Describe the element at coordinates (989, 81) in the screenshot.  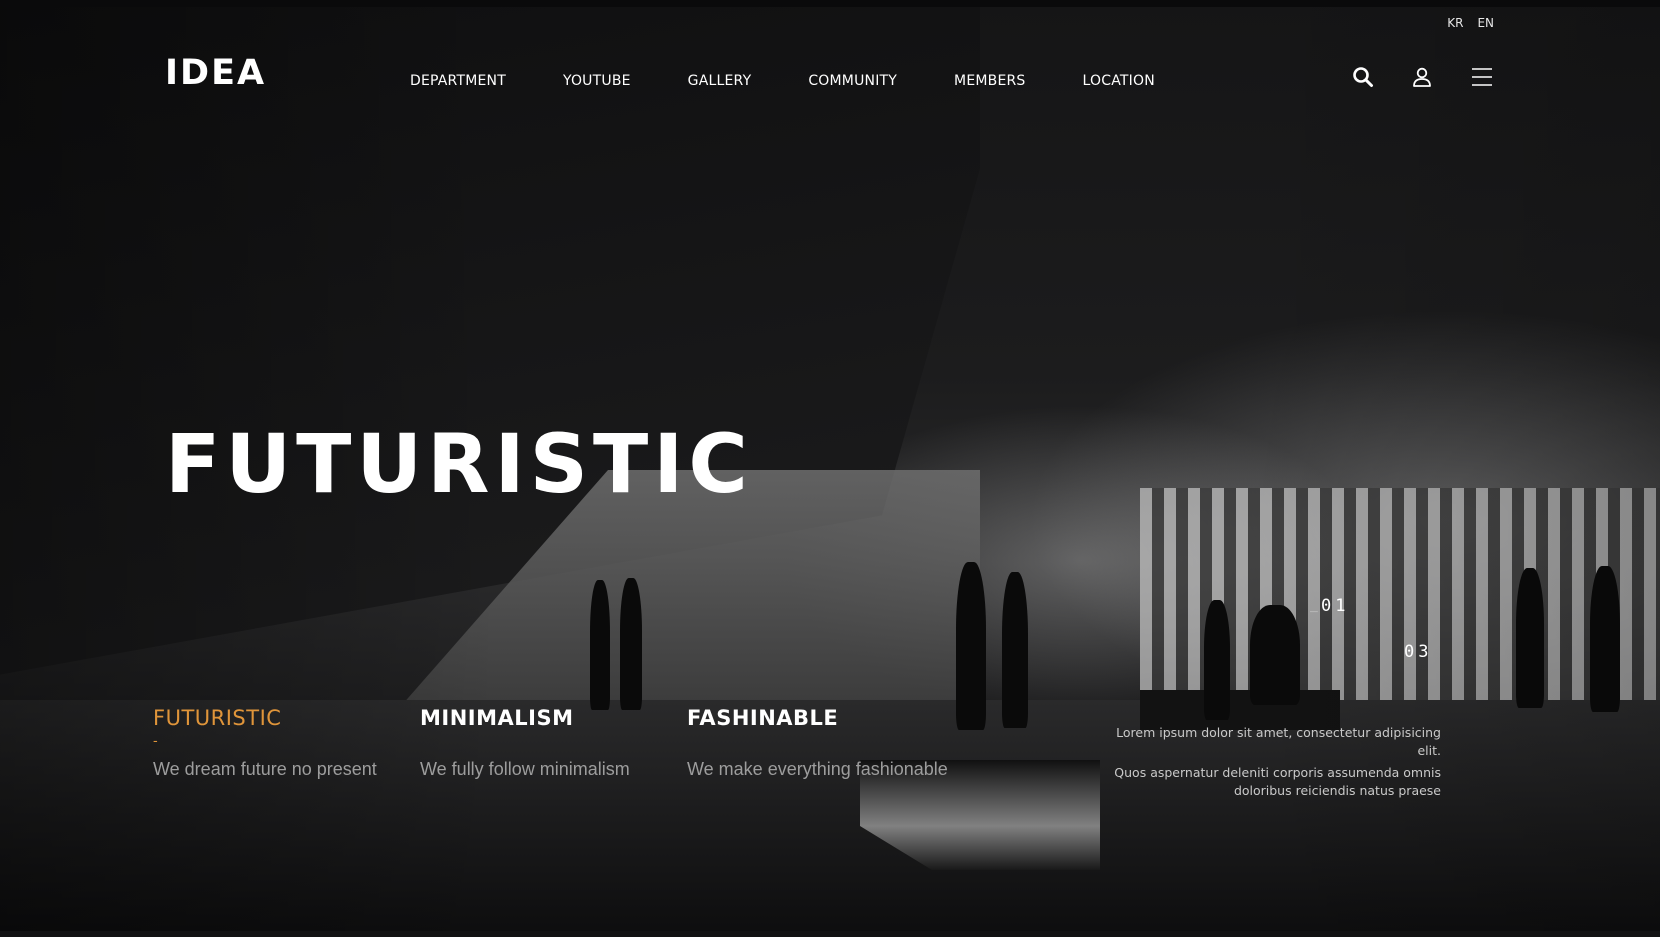
I see `nav-item-members: MEMBERS` at that location.